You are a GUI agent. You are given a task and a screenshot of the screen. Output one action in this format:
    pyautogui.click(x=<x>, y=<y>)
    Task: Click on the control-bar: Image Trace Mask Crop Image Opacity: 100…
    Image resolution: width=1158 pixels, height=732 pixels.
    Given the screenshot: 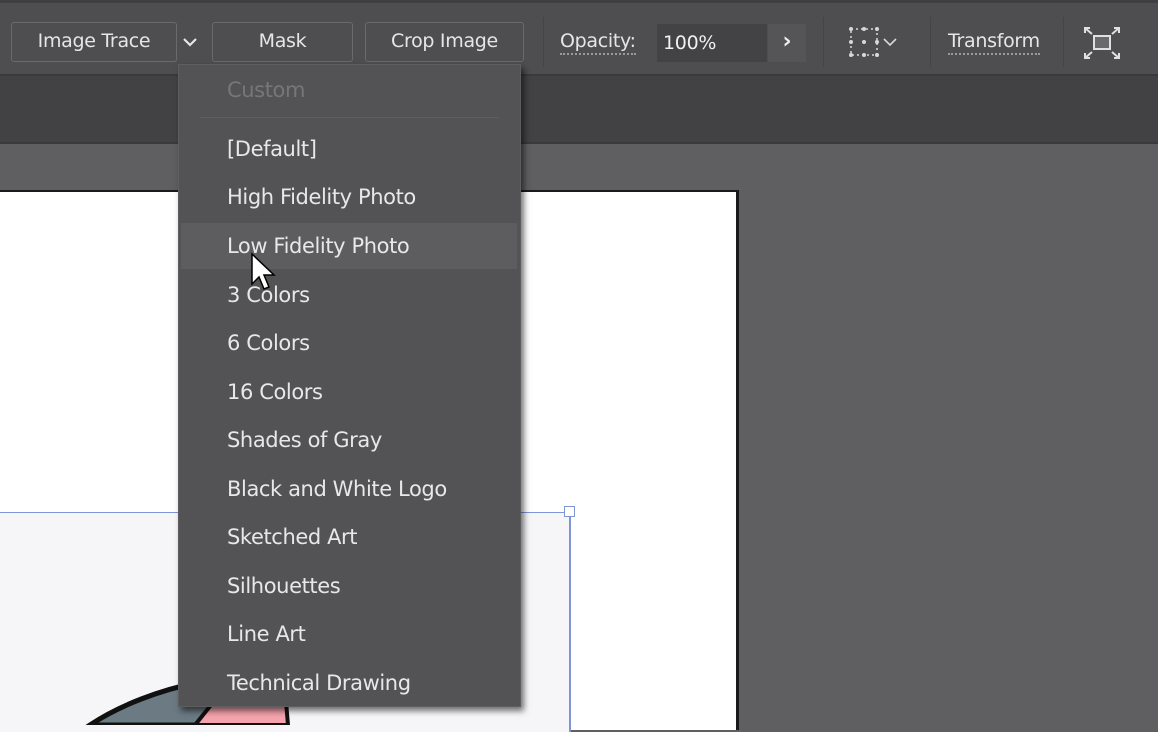 What is the action you would take?
    pyautogui.click(x=579, y=38)
    